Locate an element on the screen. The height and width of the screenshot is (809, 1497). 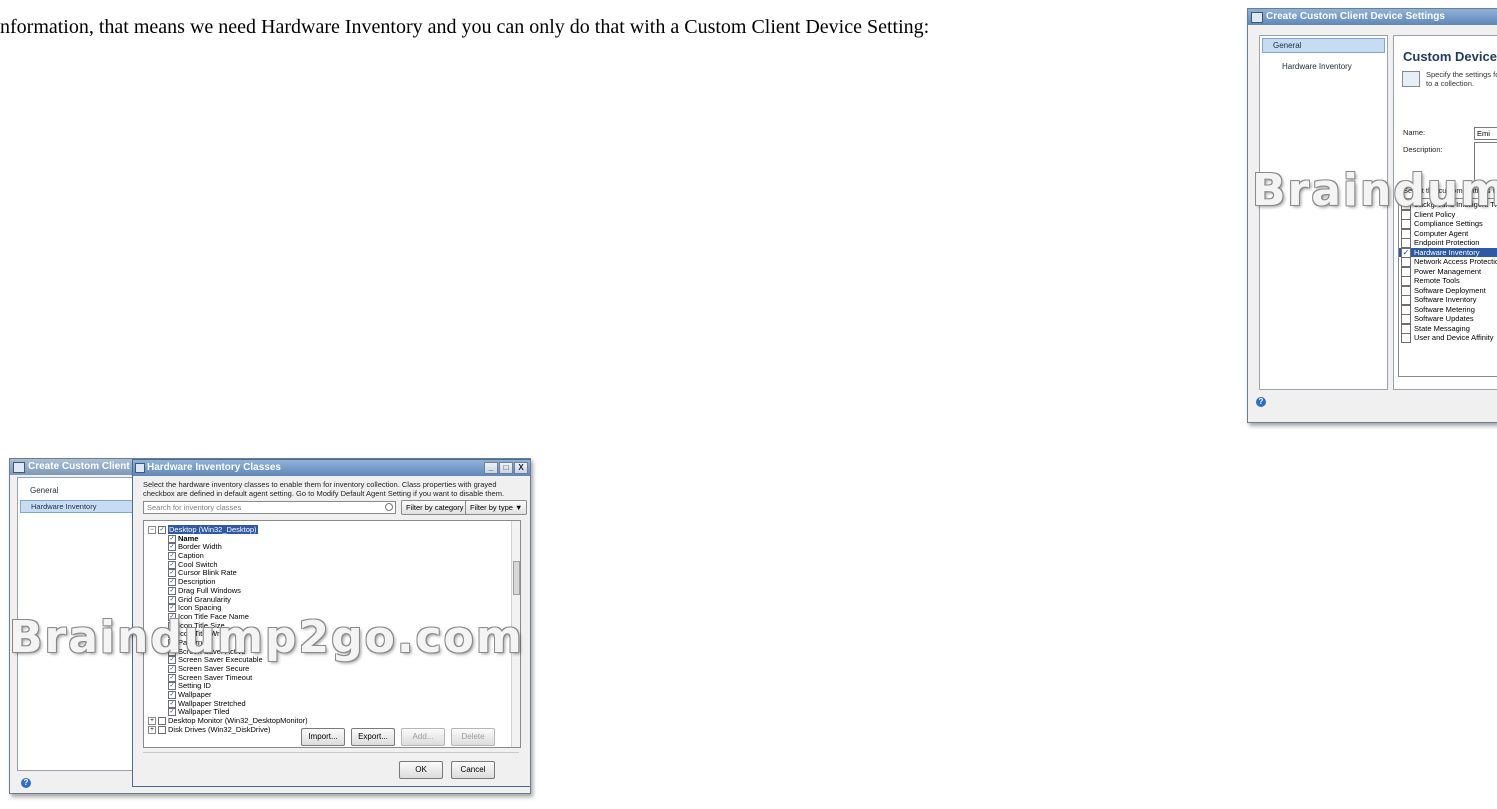
setting-checkbox: ✓ is located at coordinates (1406, 252).